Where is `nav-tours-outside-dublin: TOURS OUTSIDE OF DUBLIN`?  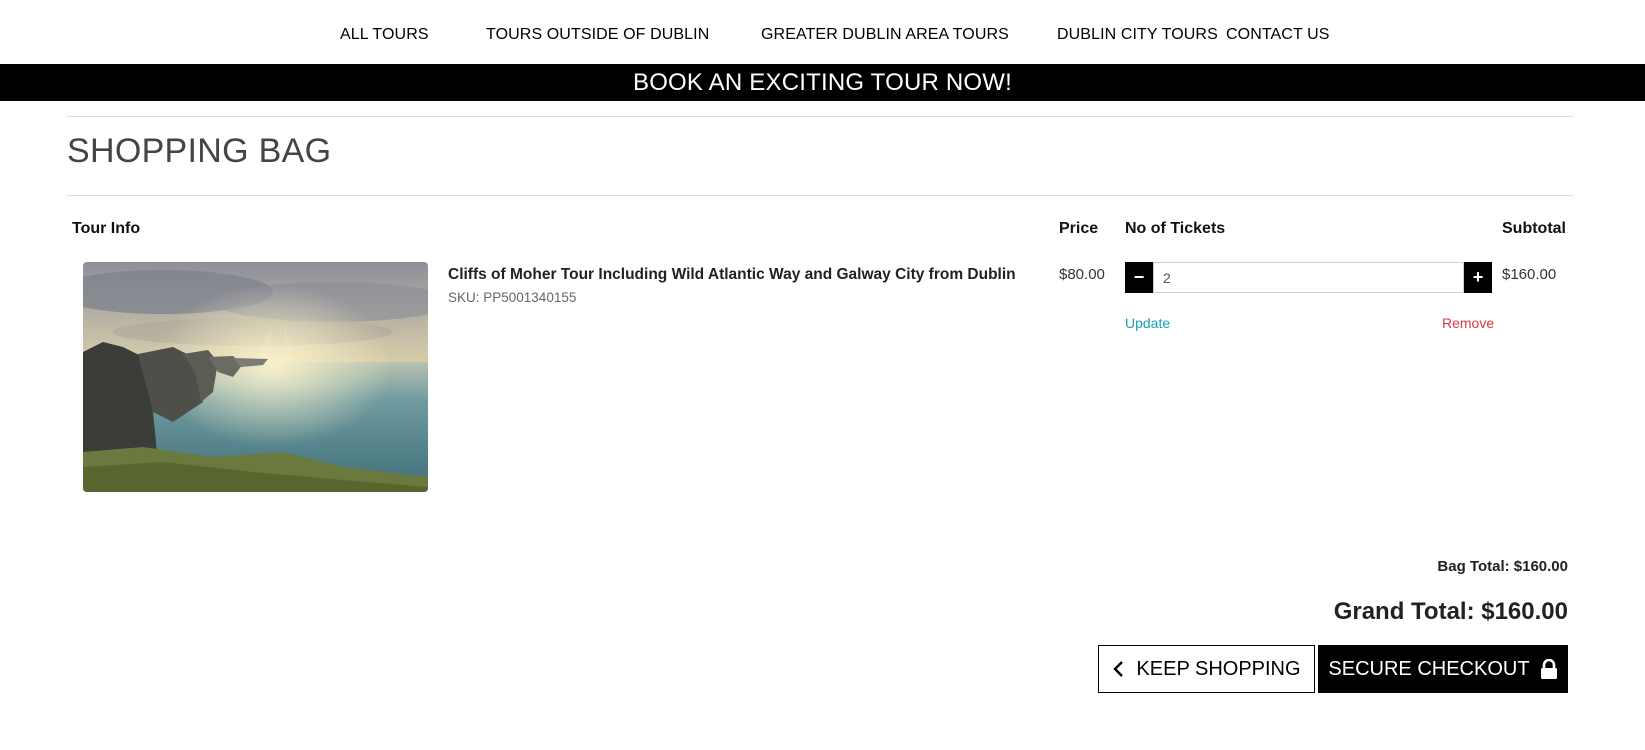
nav-tours-outside-dublin: TOURS OUTSIDE OF DUBLIN is located at coordinates (597, 35).